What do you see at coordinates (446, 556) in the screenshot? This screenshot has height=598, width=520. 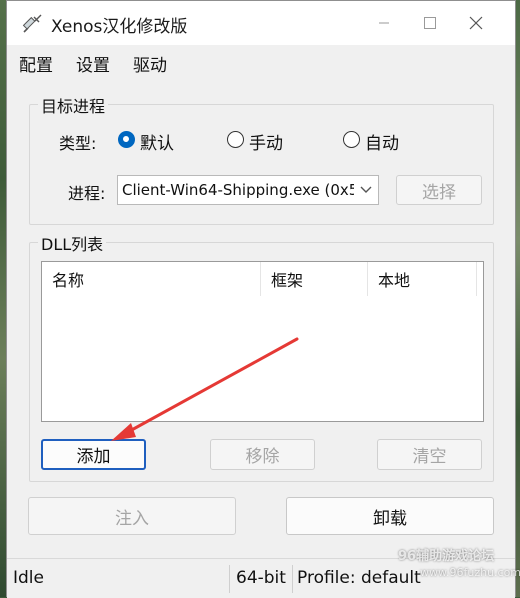 I see `watermark-title: 96辅助游戏论坛` at bounding box center [446, 556].